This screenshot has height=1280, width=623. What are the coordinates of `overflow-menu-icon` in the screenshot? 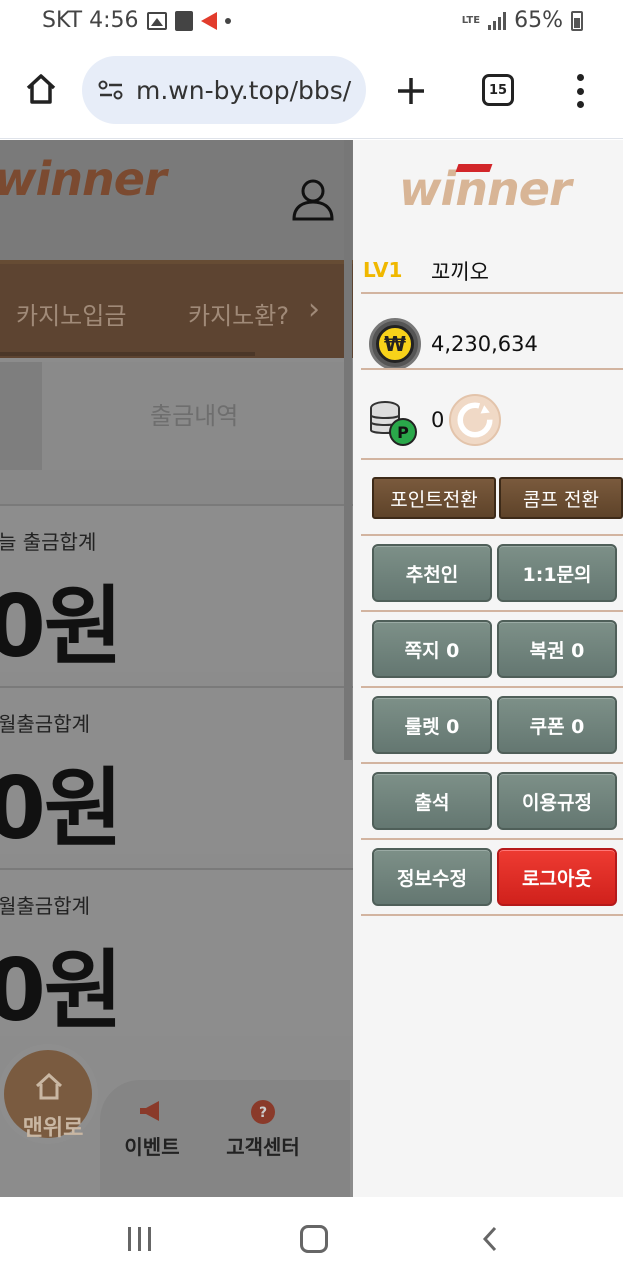 It's located at (580, 91).